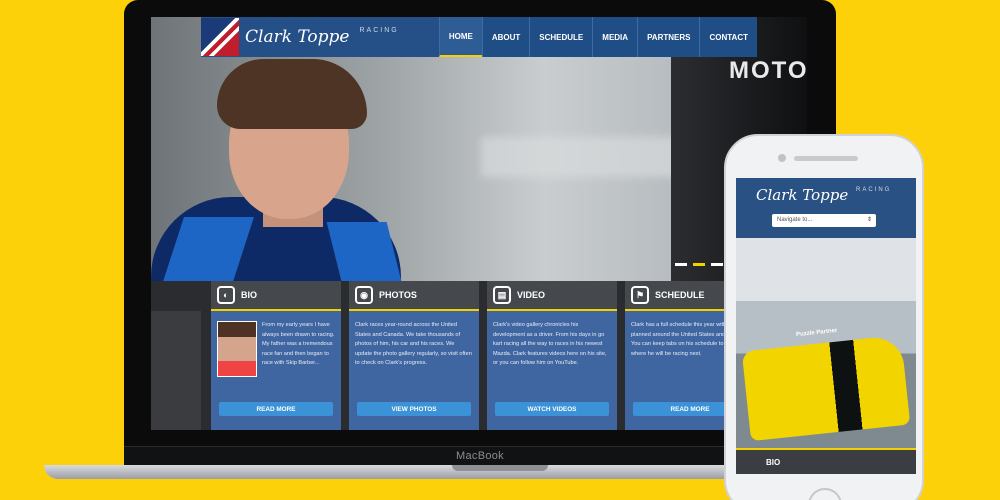  Describe the element at coordinates (768, 70) in the screenshot. I see `background-sign: MOTO` at that location.